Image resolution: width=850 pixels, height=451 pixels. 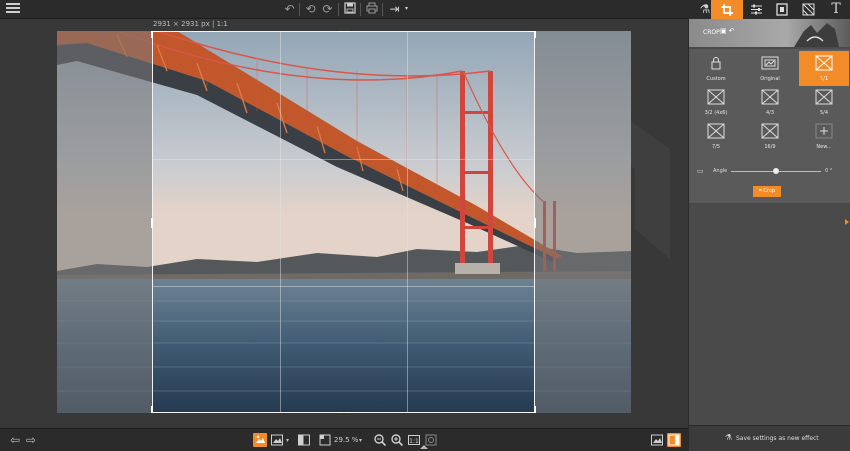 I want to click on crop-preset-label: Custom, so click(x=716, y=79).